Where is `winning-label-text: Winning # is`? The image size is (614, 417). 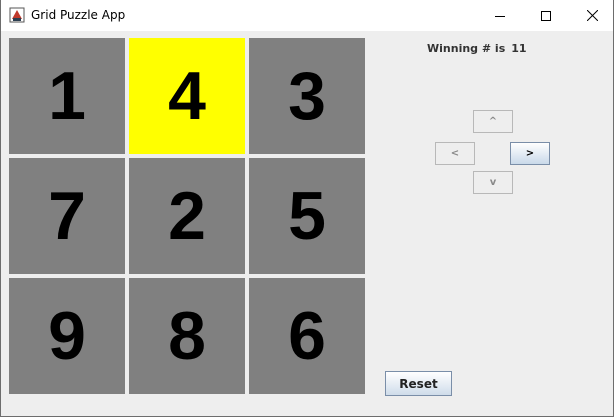 winning-label-text: Winning # is is located at coordinates (466, 48).